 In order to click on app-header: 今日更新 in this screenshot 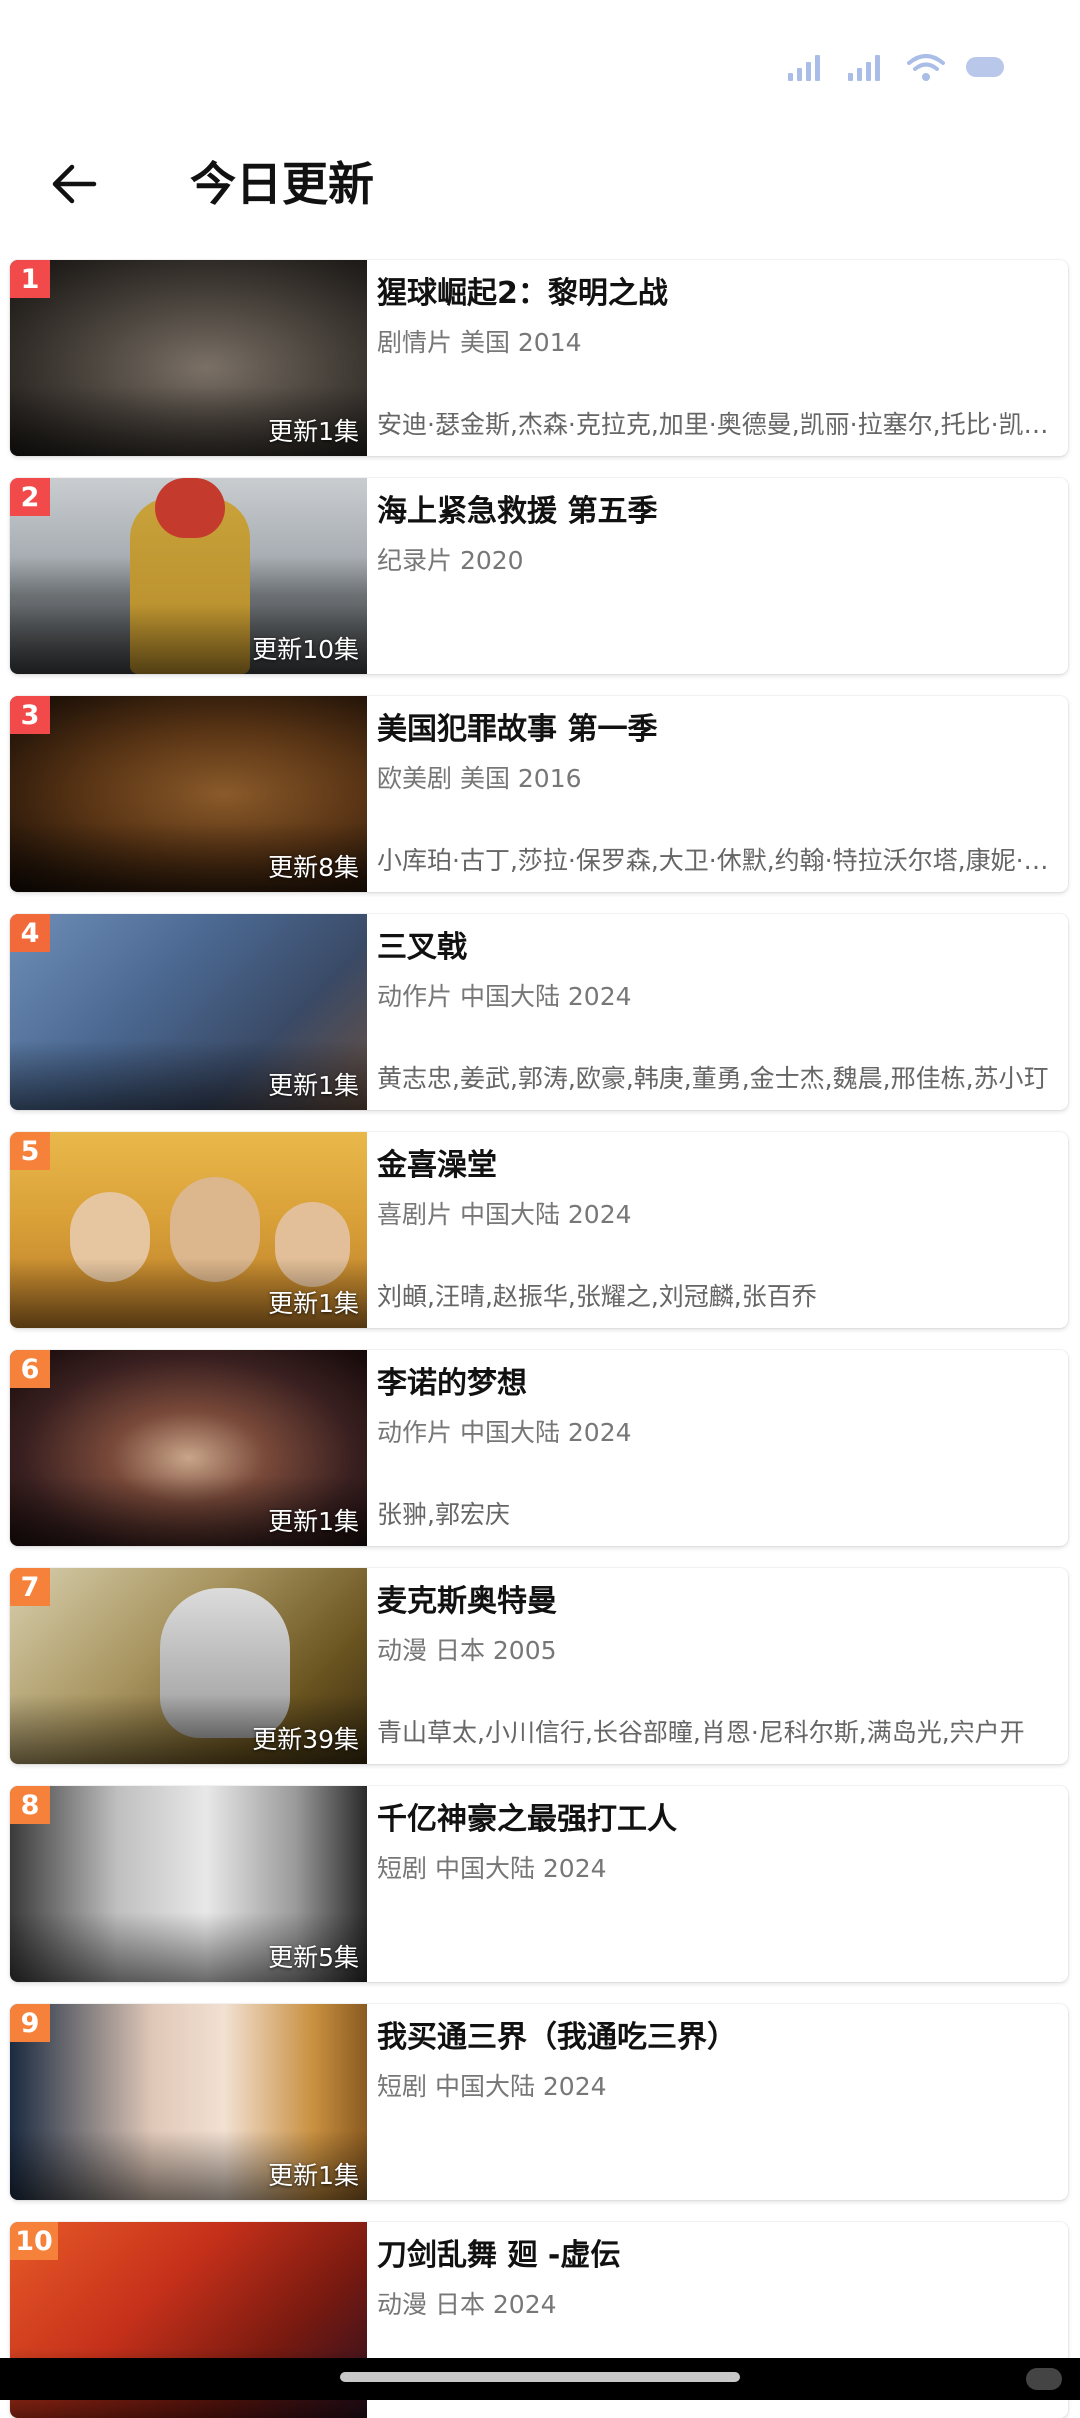, I will do `click(540, 180)`.